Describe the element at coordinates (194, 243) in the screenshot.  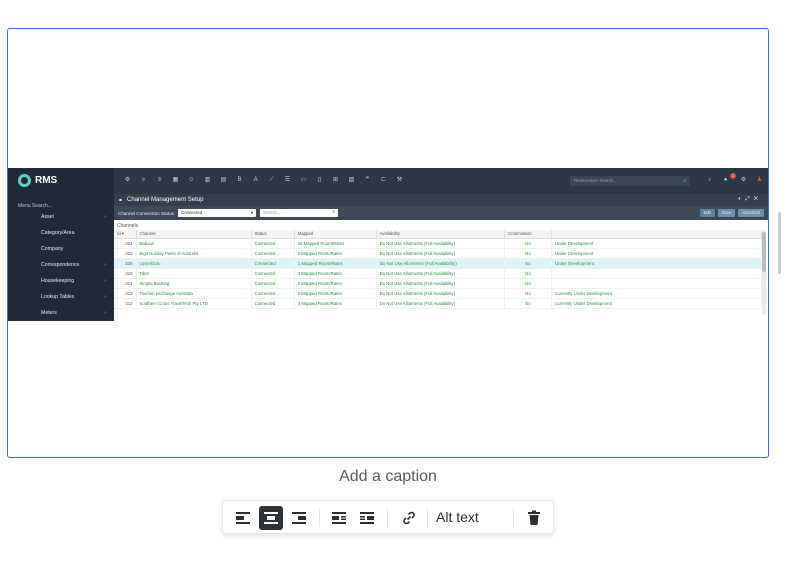
I see `cell-channel: Babuun` at that location.